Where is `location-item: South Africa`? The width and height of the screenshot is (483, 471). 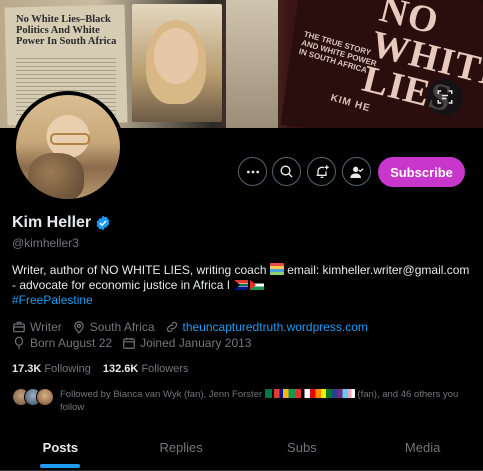
location-item: South Africa is located at coordinates (113, 327).